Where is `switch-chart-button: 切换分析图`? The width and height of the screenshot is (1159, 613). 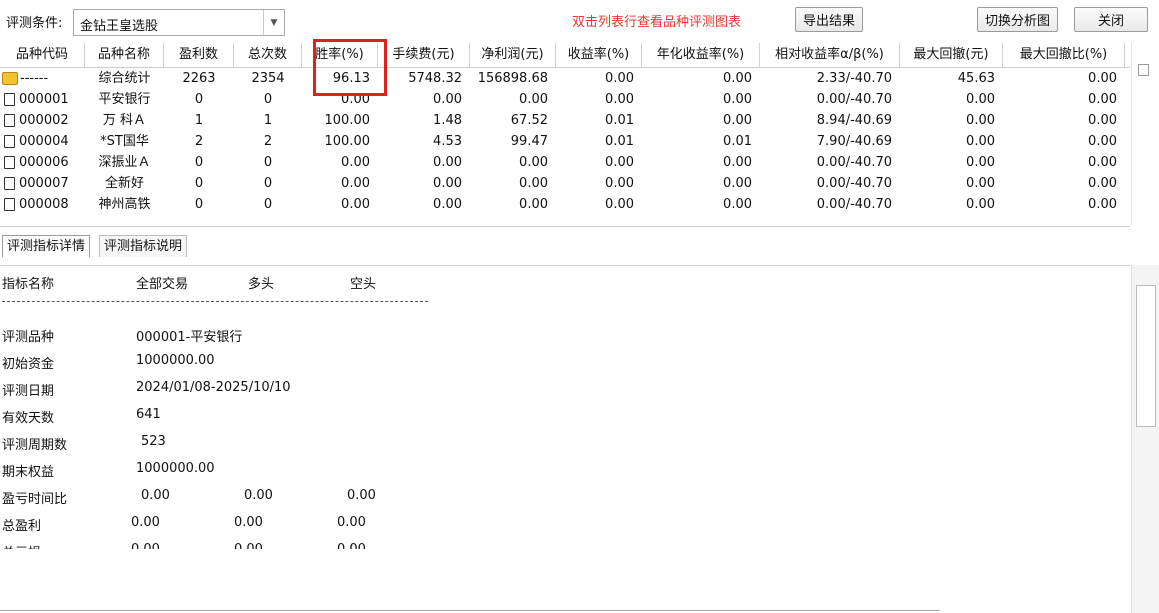
switch-chart-button: 切换分析图 is located at coordinates (1017, 19).